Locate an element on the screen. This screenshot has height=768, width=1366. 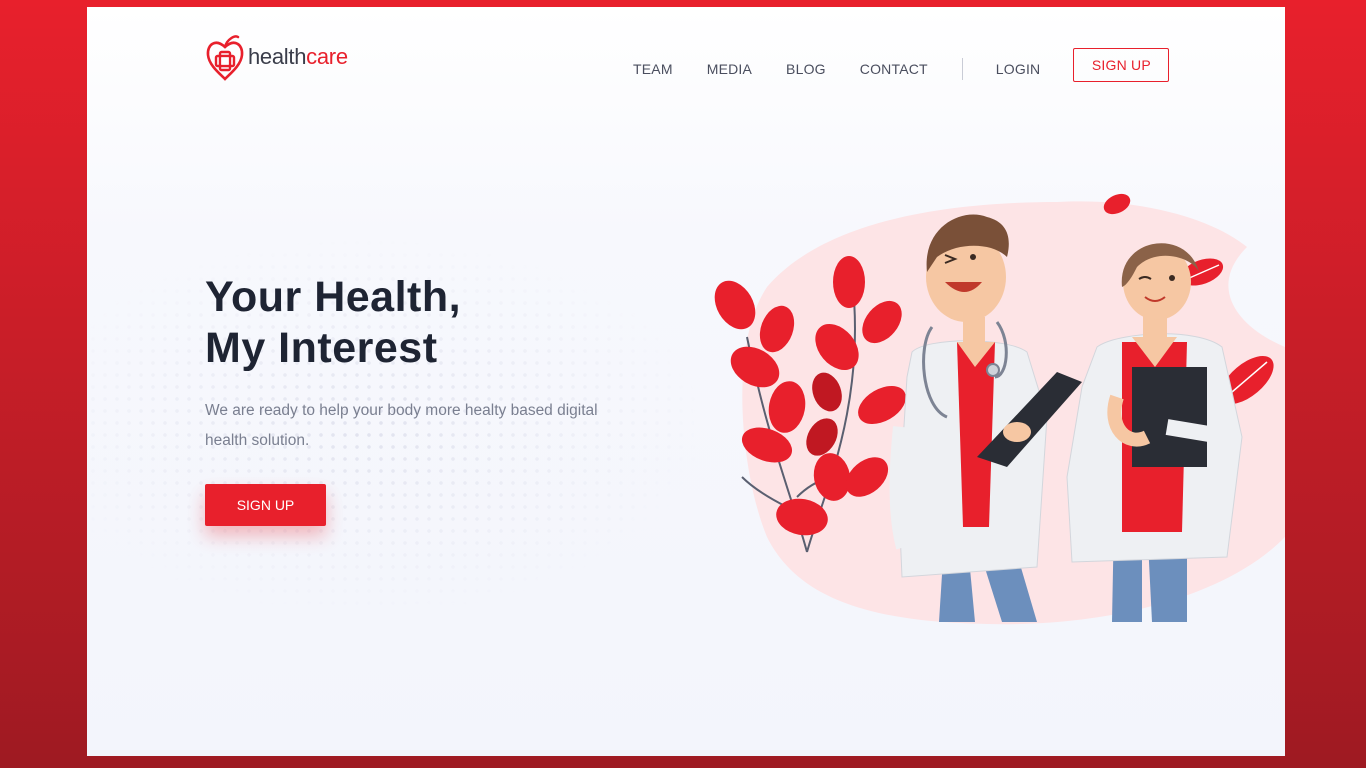
nav-item-blog: BLOG is located at coordinates (806, 69).